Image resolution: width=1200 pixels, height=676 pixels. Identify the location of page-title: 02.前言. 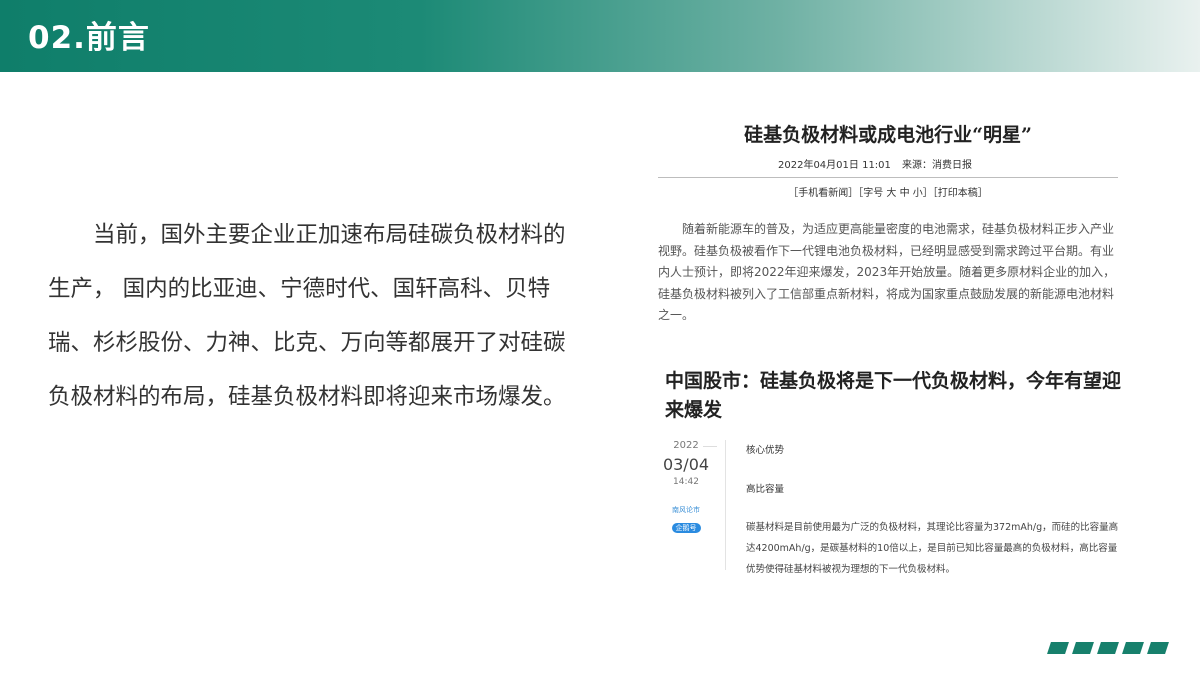
(89, 38).